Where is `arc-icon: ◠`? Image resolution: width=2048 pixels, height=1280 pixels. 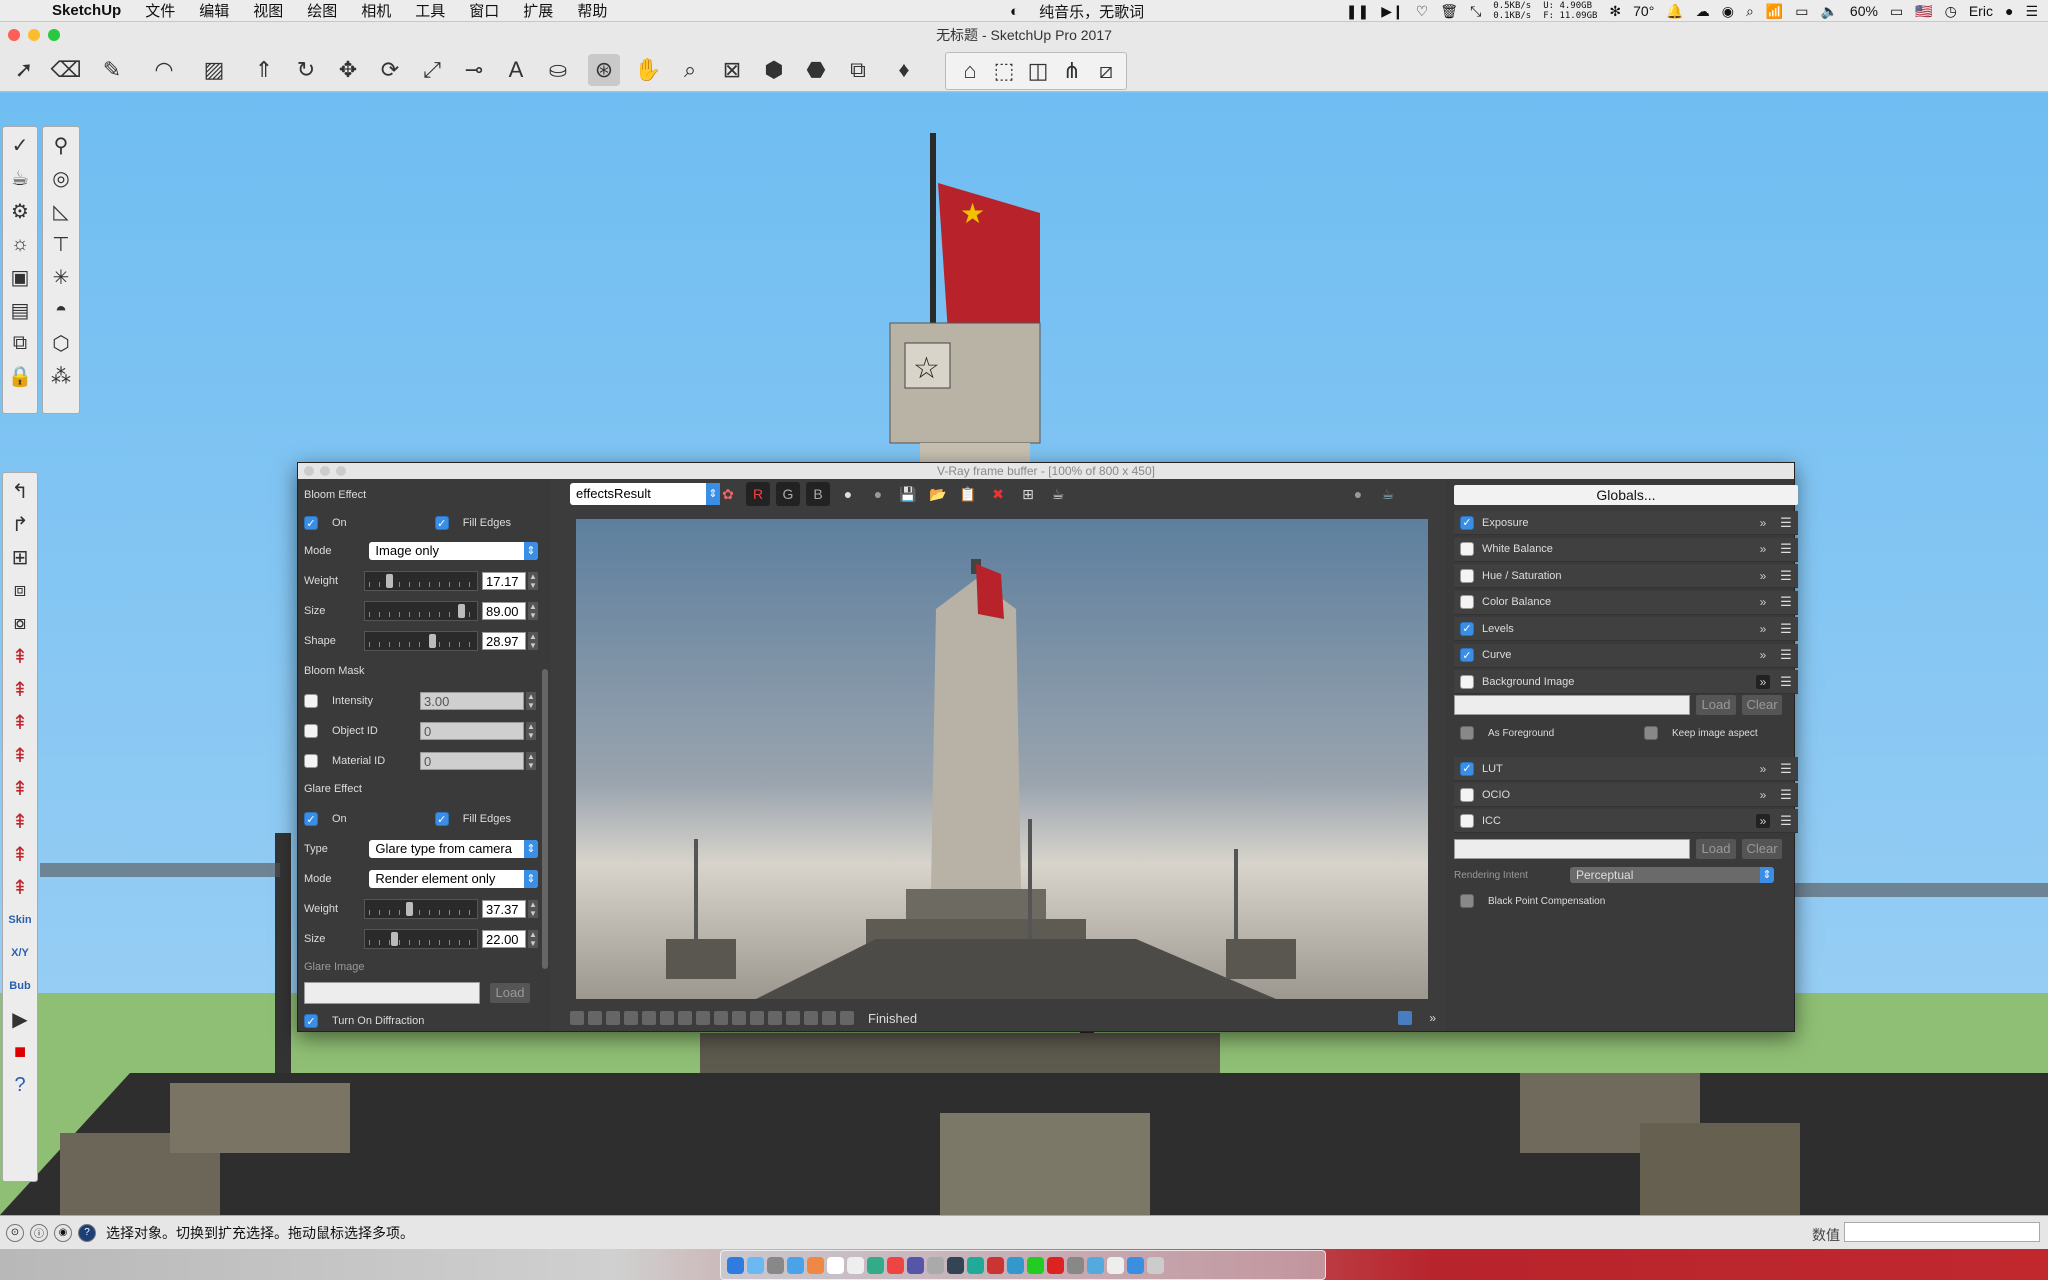 arc-icon: ◠ is located at coordinates (164, 70).